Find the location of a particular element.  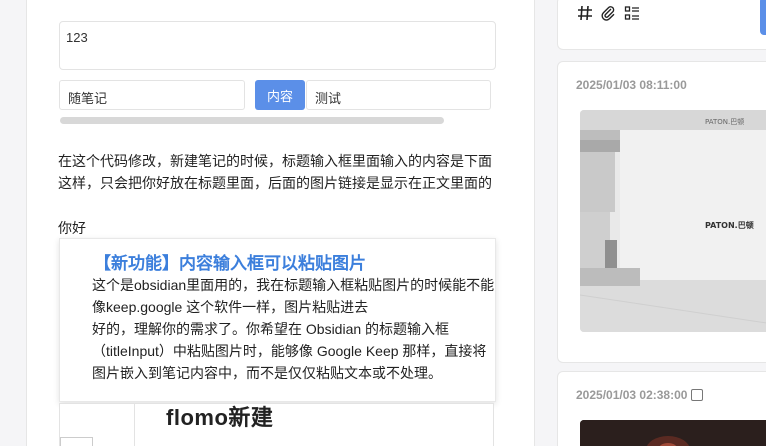

card-photo: PATON.巴顿 PATON.巴顿 is located at coordinates (673, 221).